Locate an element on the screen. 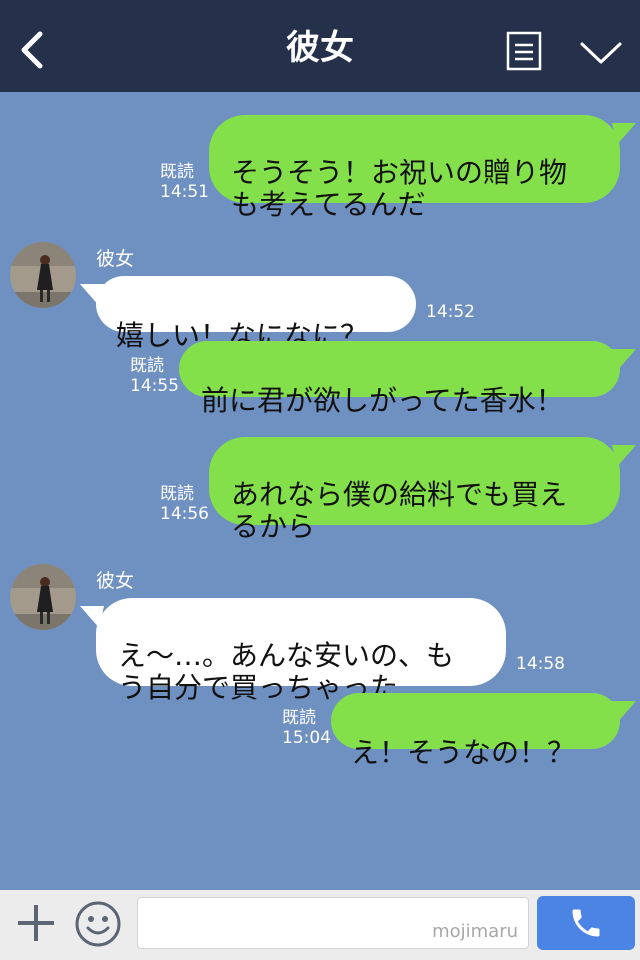 The image size is (640, 960). incoming-message-bubble: え〜…。あんな安いの、も う自分で買っちゃった is located at coordinates (293, 651).